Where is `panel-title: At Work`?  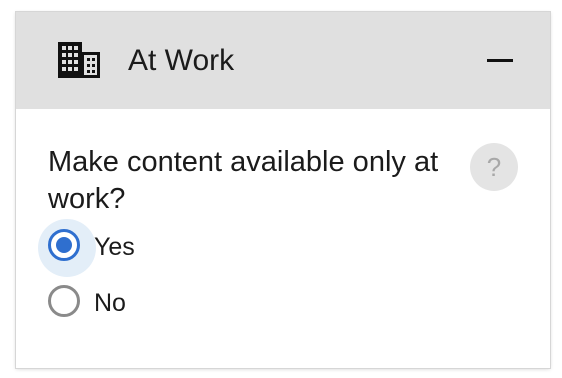
panel-title: At Work is located at coordinates (181, 60).